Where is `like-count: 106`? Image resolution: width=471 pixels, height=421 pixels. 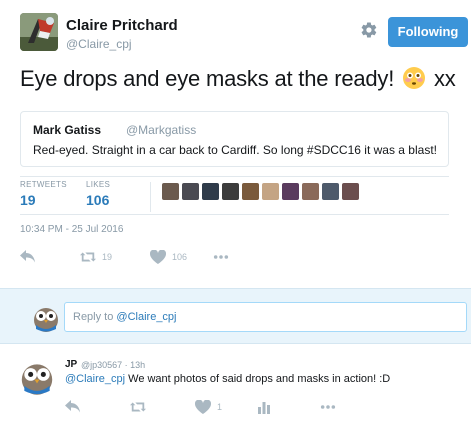
like-count: 106 is located at coordinates (180, 257).